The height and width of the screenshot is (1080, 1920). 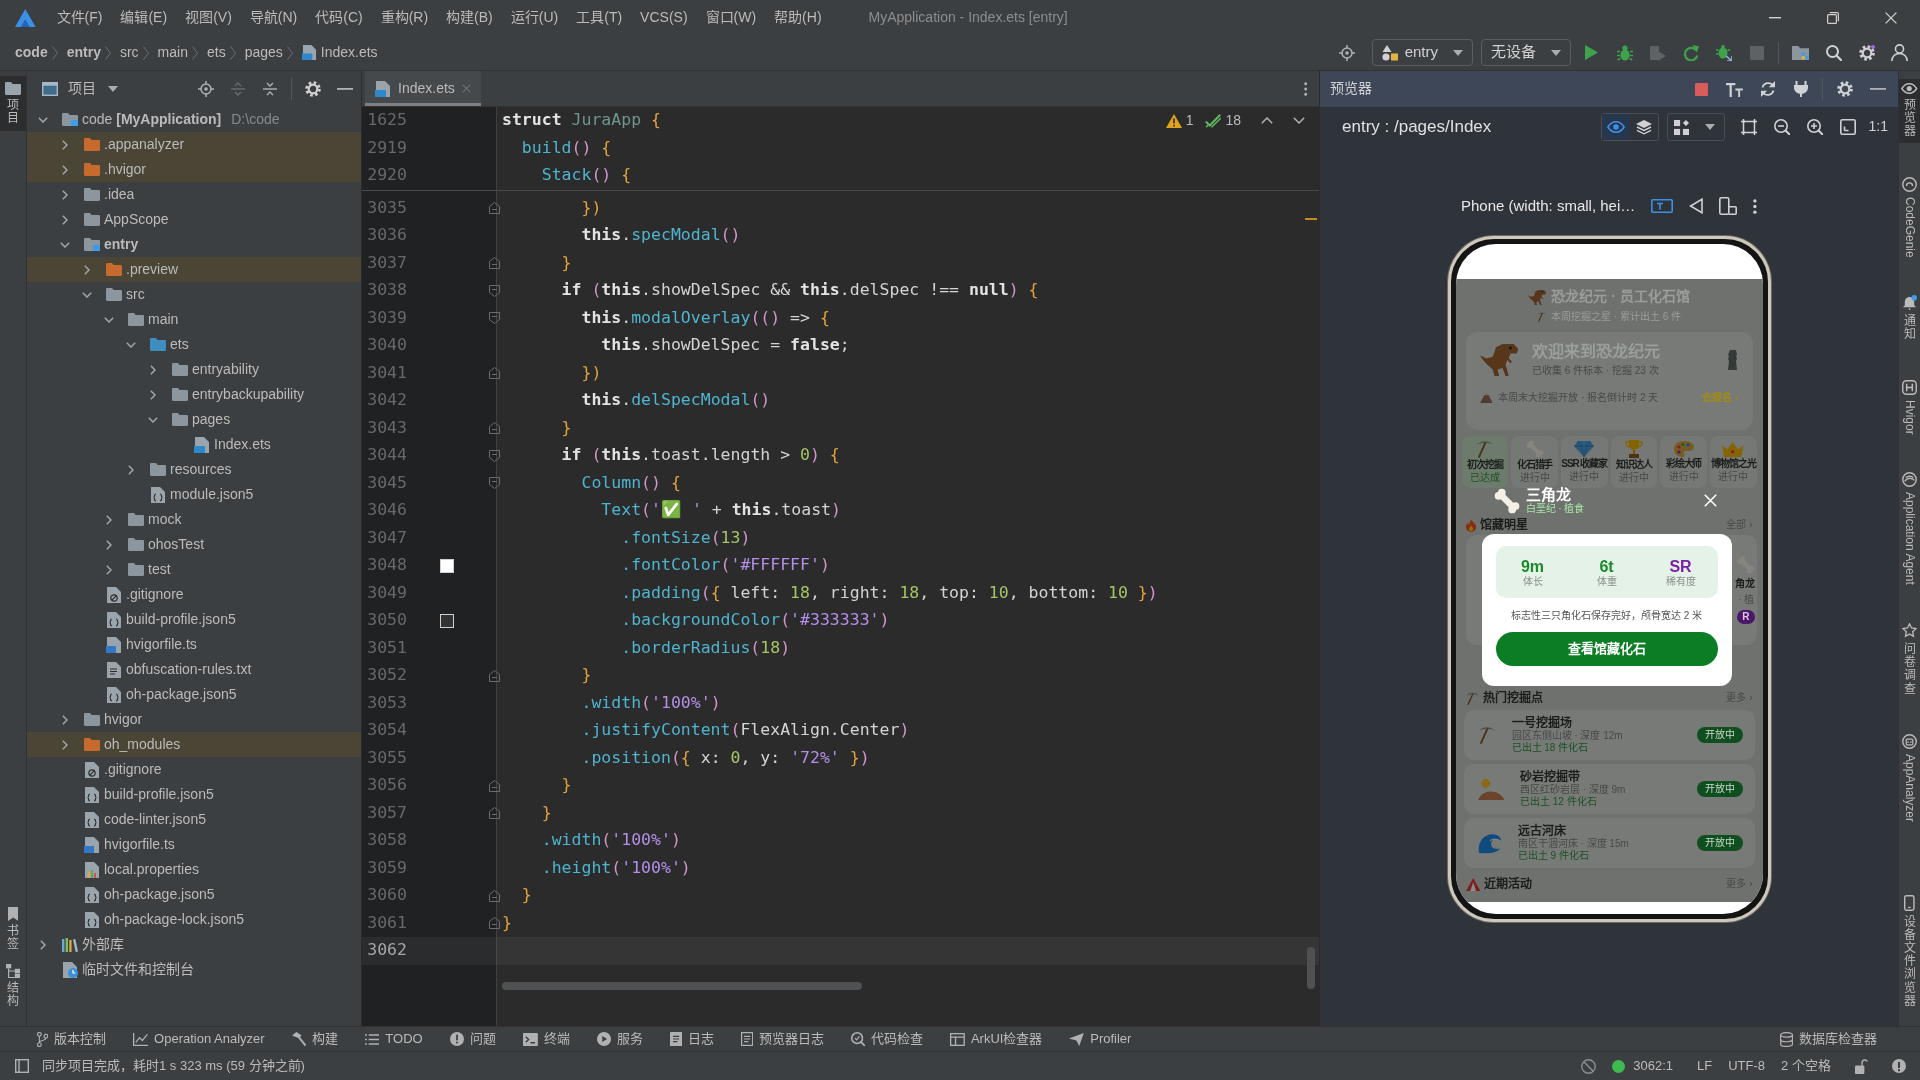 I want to click on breadcrumb-item: main, so click(x=172, y=52).